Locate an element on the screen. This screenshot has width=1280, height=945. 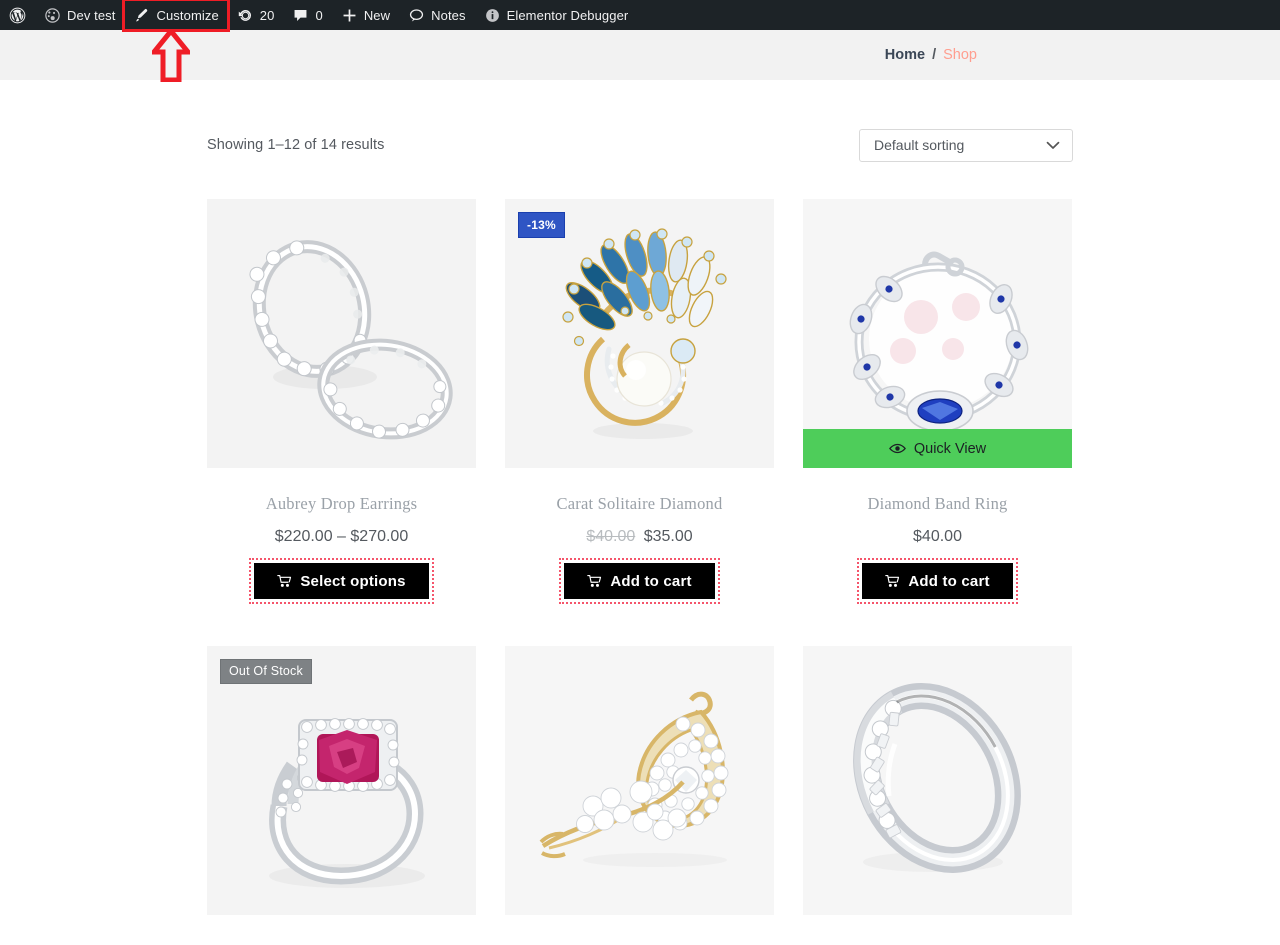
sorting-select-value: Default sorting is located at coordinates (919, 145).